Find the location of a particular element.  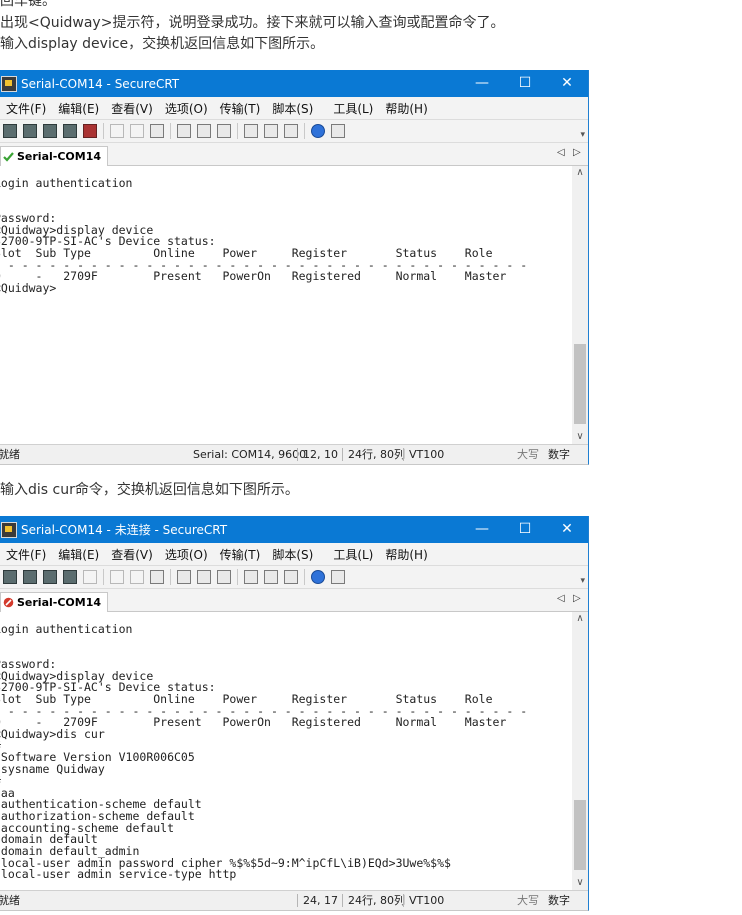

toolbar-grip-icon: ▾ is located at coordinates (582, 581).